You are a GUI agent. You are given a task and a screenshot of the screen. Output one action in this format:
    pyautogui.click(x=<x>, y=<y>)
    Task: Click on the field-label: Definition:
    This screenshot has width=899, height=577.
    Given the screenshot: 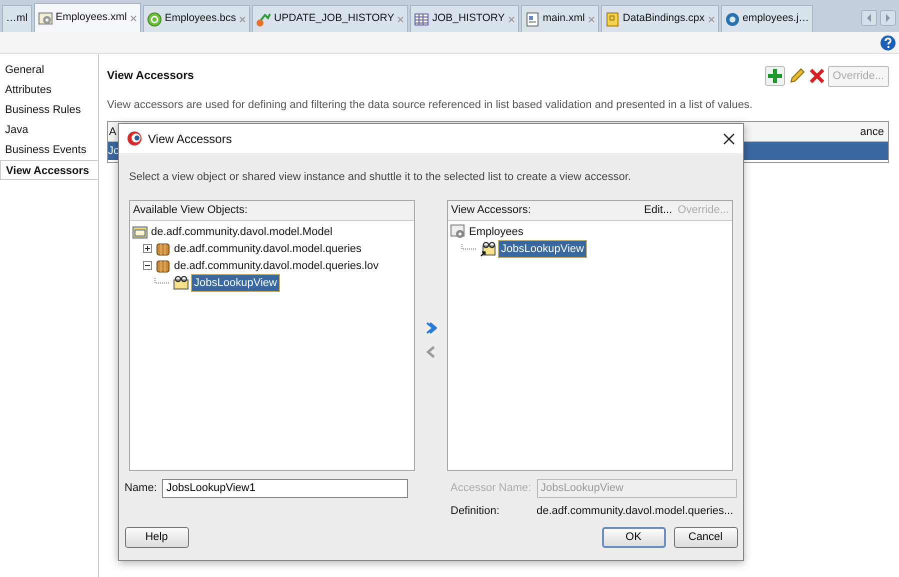 What is the action you would take?
    pyautogui.click(x=475, y=511)
    